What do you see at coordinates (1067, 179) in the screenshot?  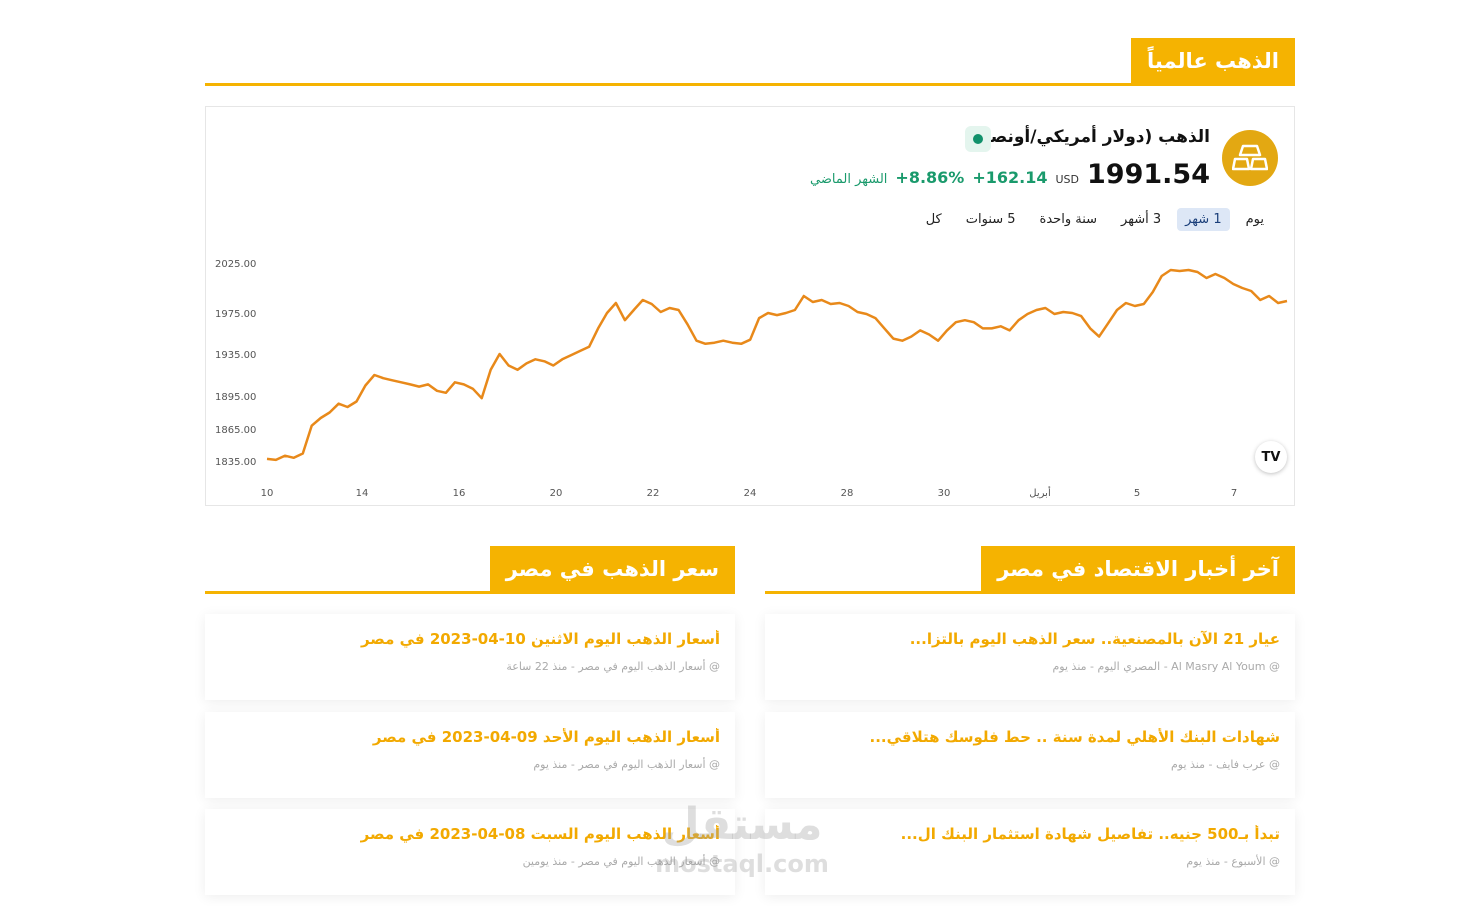 I see `currency-label: USD` at bounding box center [1067, 179].